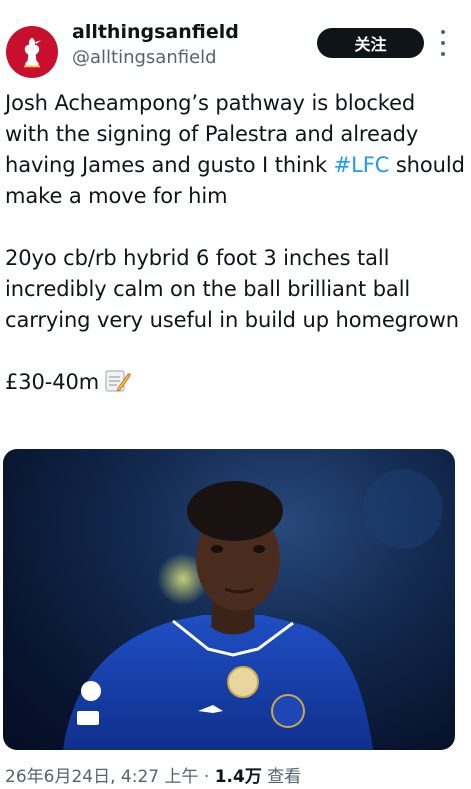  What do you see at coordinates (155, 32) in the screenshot?
I see `author-display-name: allthingsanfield` at bounding box center [155, 32].